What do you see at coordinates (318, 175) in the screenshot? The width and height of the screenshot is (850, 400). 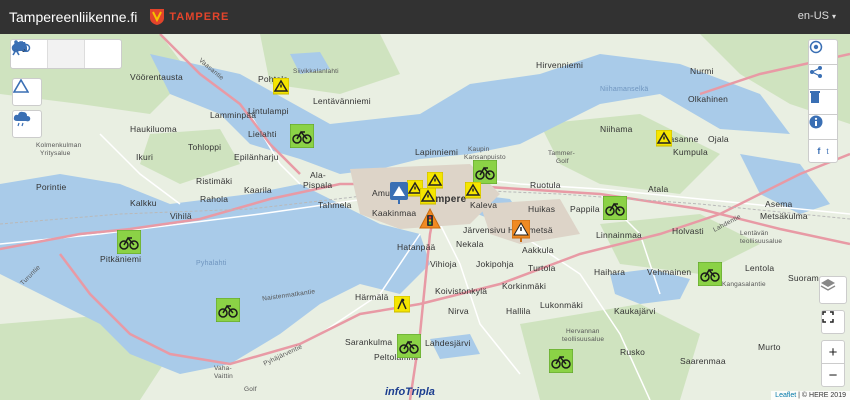 I see `place-label: Ala-` at bounding box center [318, 175].